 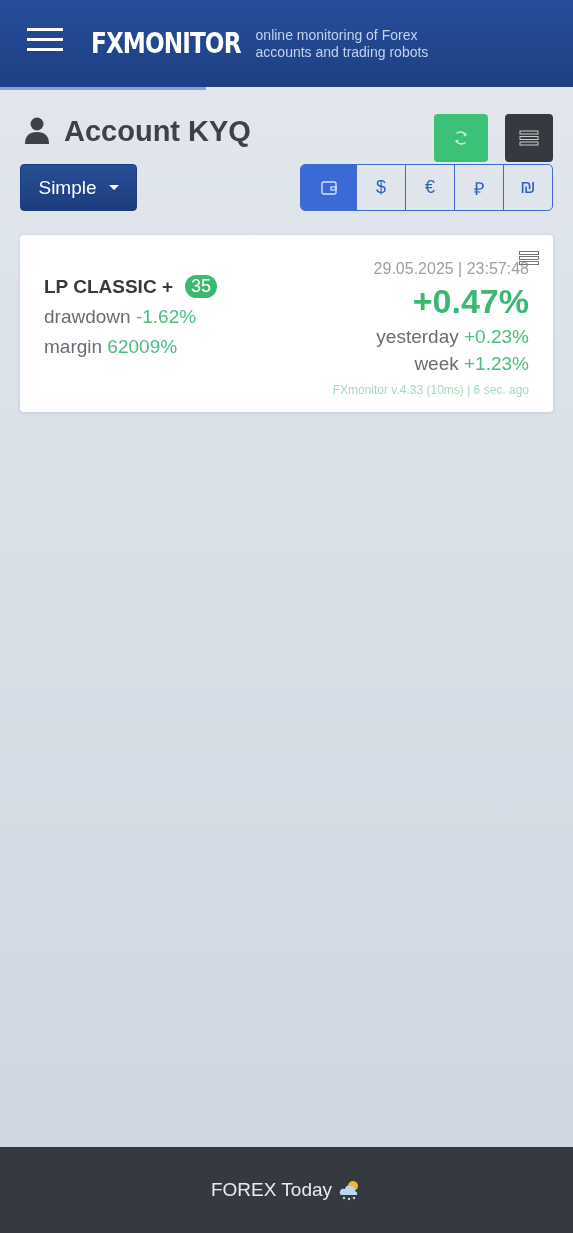 What do you see at coordinates (157, 131) in the screenshot?
I see `account-title: Account KYQ` at bounding box center [157, 131].